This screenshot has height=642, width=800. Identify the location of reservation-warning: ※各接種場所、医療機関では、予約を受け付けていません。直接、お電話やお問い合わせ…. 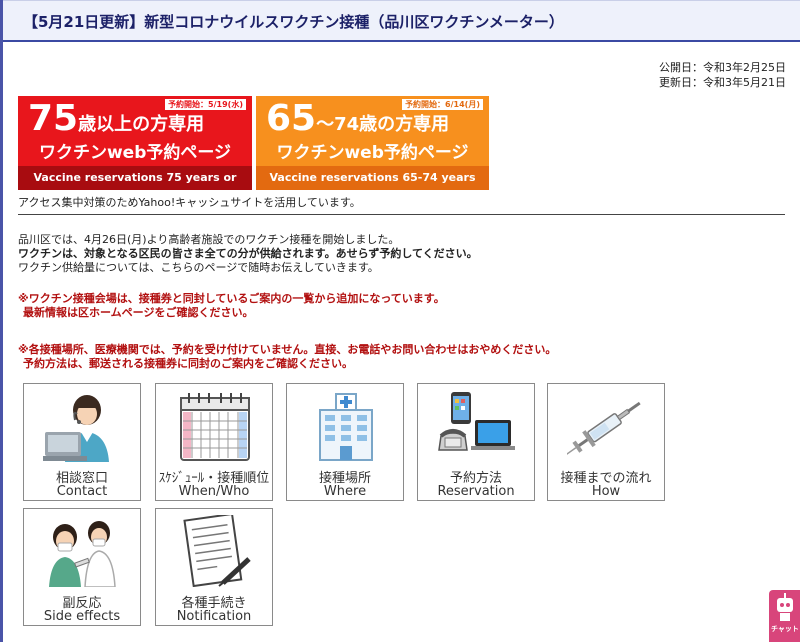
(287, 357).